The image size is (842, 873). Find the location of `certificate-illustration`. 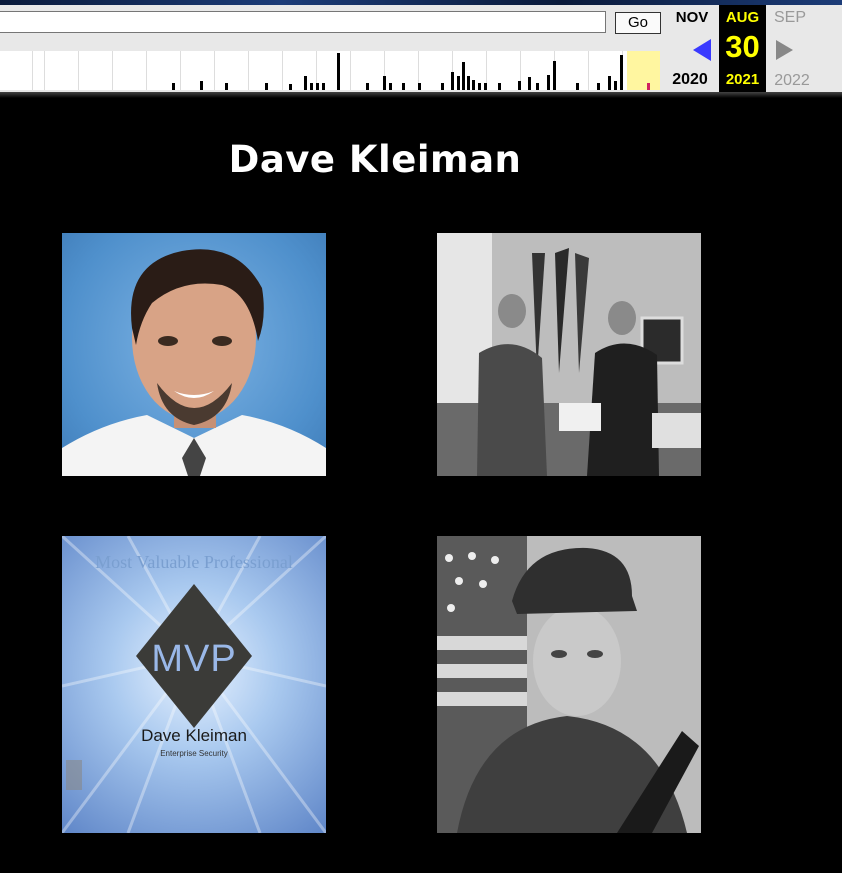

certificate-illustration is located at coordinates (194, 684).